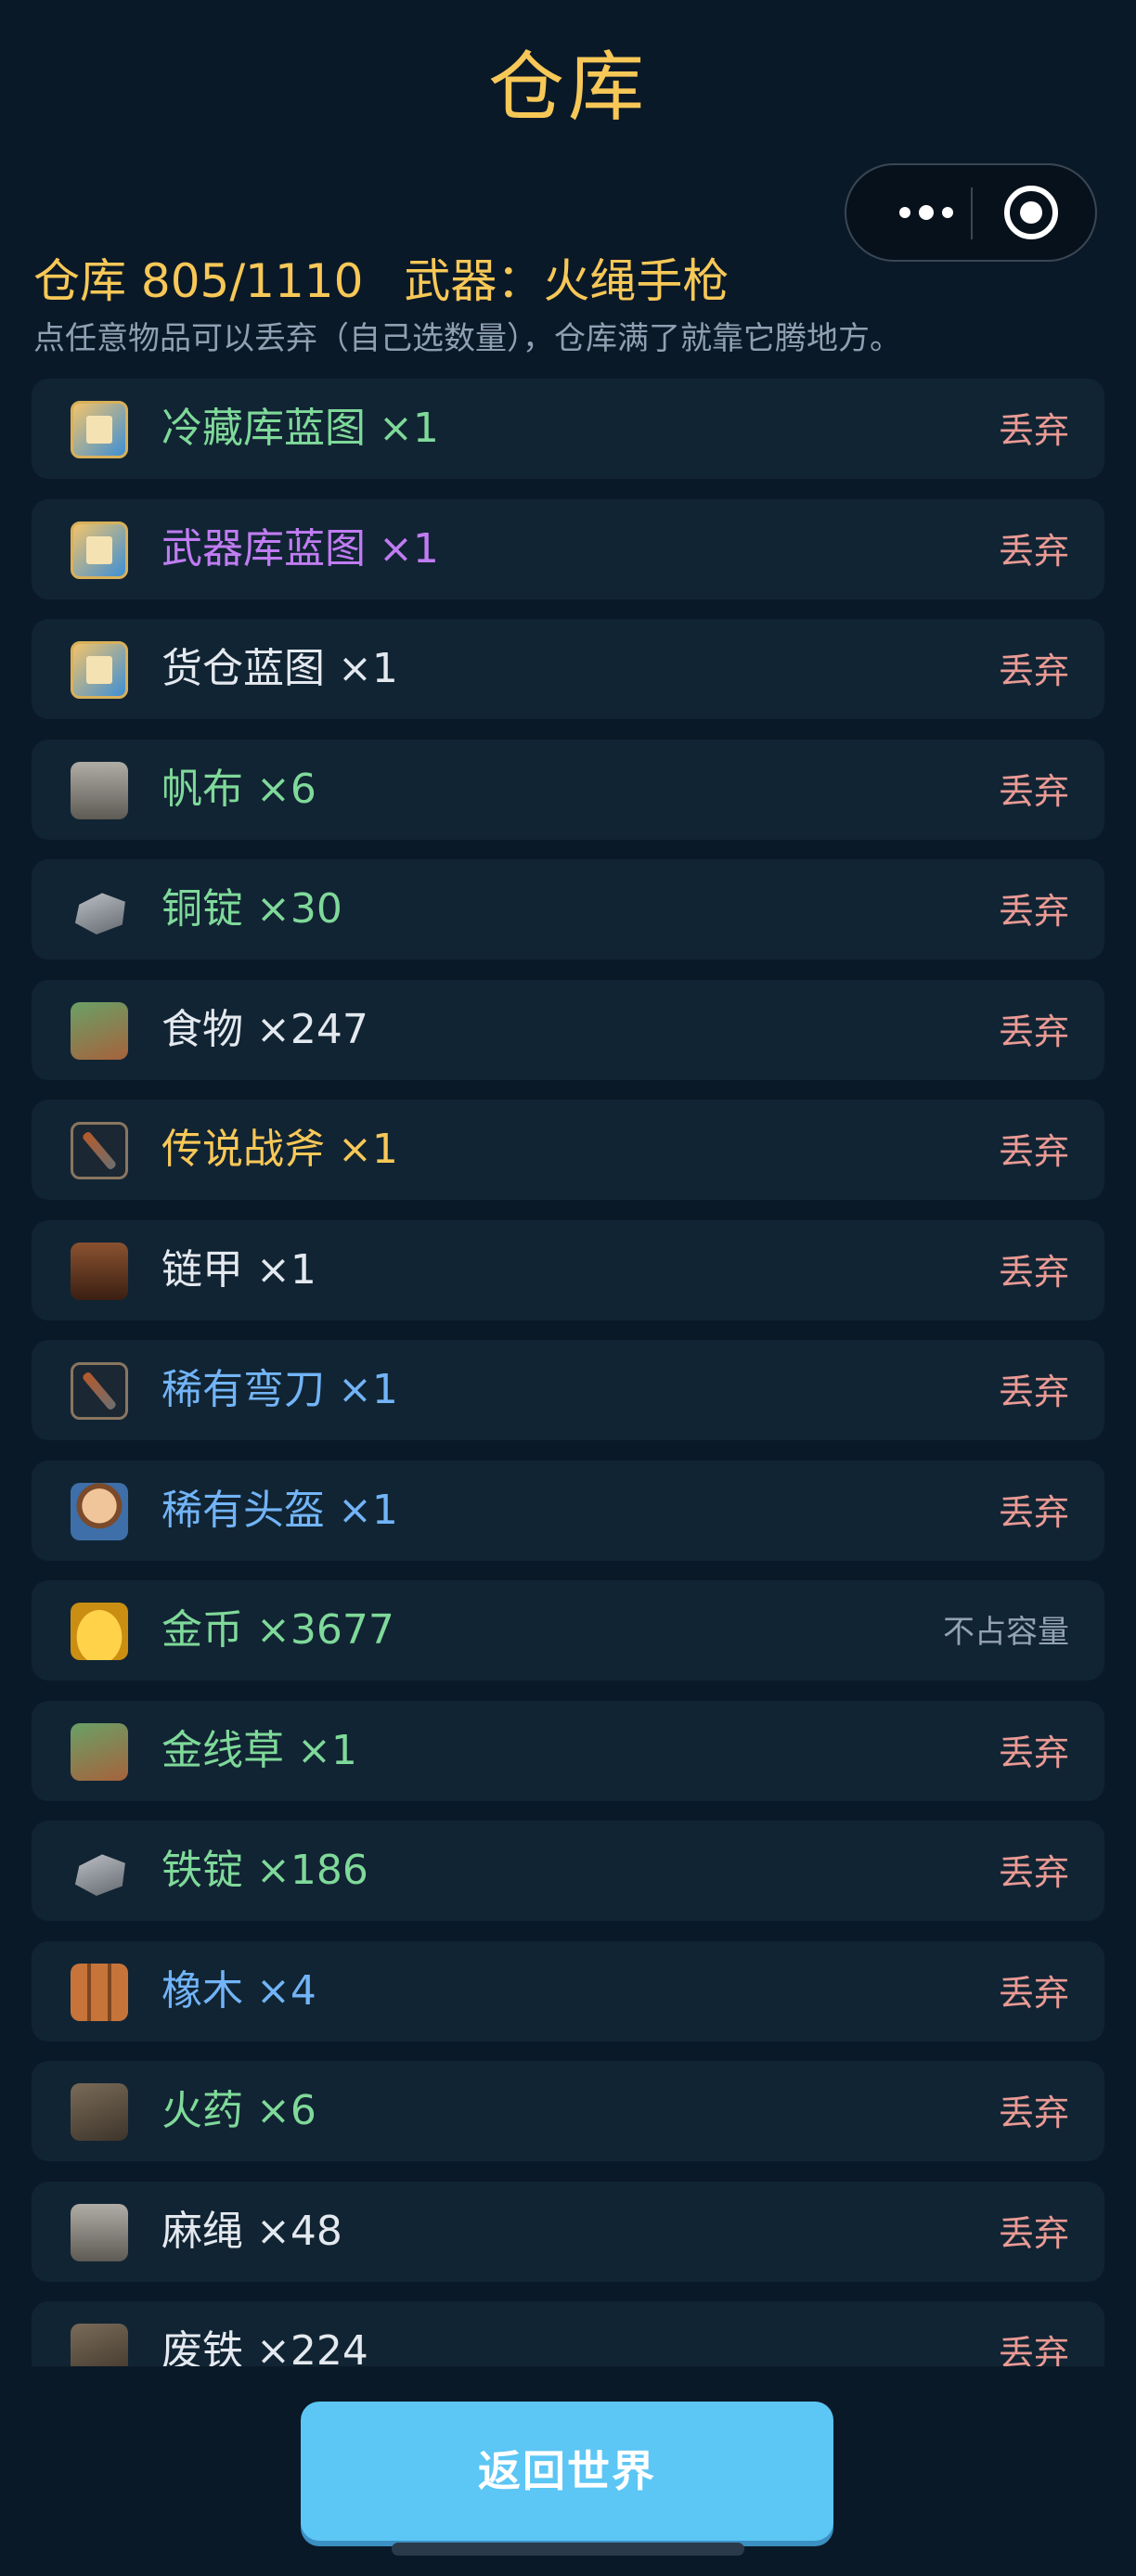  Describe the element at coordinates (568, 1750) in the screenshot. I see `list-item: 金线草 ×1 丢弃` at that location.